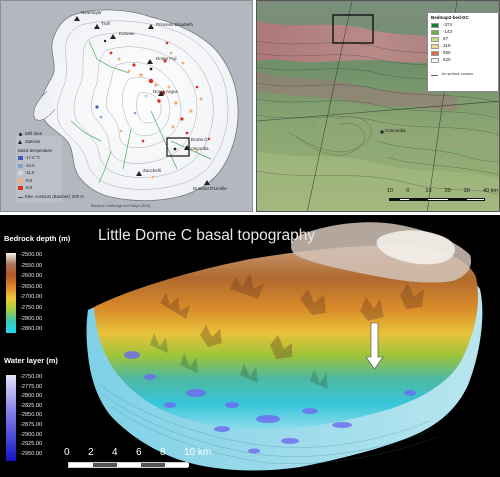  What do you see at coordinates (29, 187) in the screenshot?
I see `temperature-label: -5.0` at bounding box center [29, 187].